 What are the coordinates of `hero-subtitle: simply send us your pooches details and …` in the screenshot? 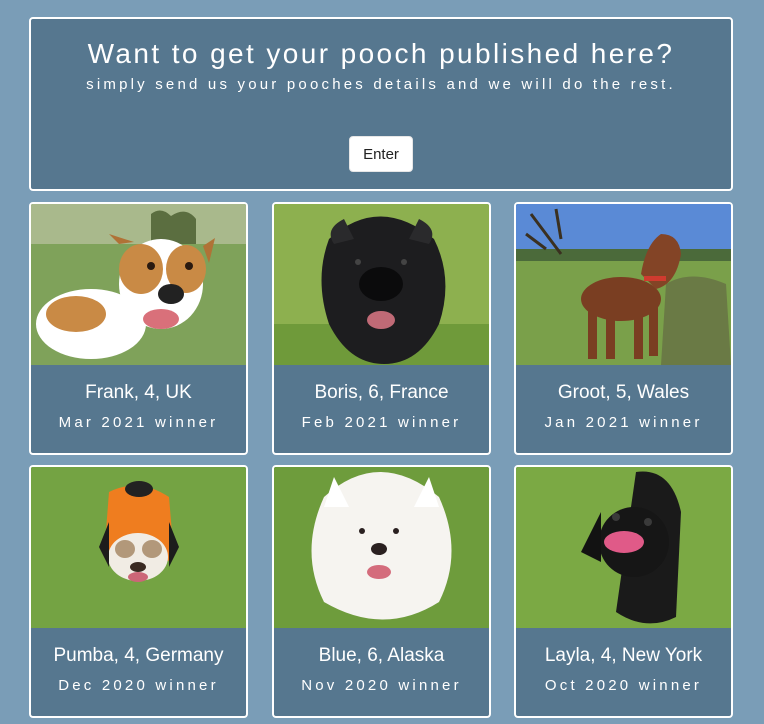 It's located at (381, 84).